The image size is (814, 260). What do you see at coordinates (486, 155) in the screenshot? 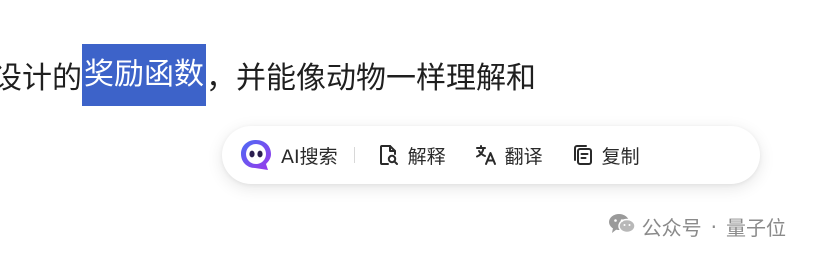
I see `translate-icon` at bounding box center [486, 155].